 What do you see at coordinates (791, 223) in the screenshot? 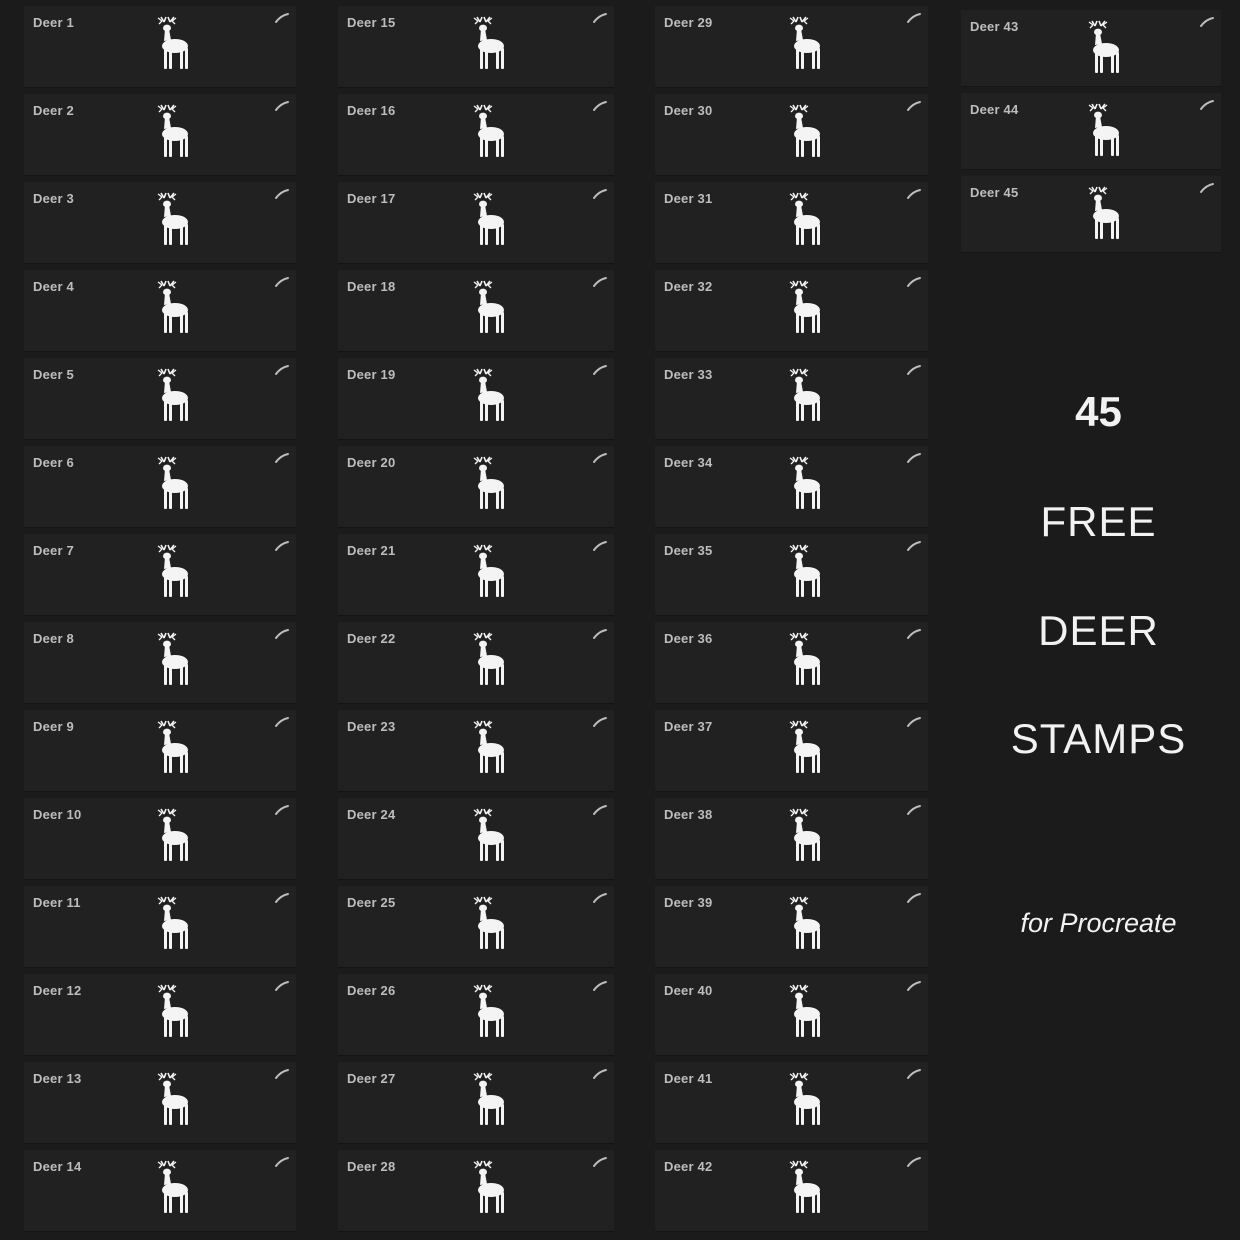
I see `brush-item: Deer 31` at bounding box center [791, 223].